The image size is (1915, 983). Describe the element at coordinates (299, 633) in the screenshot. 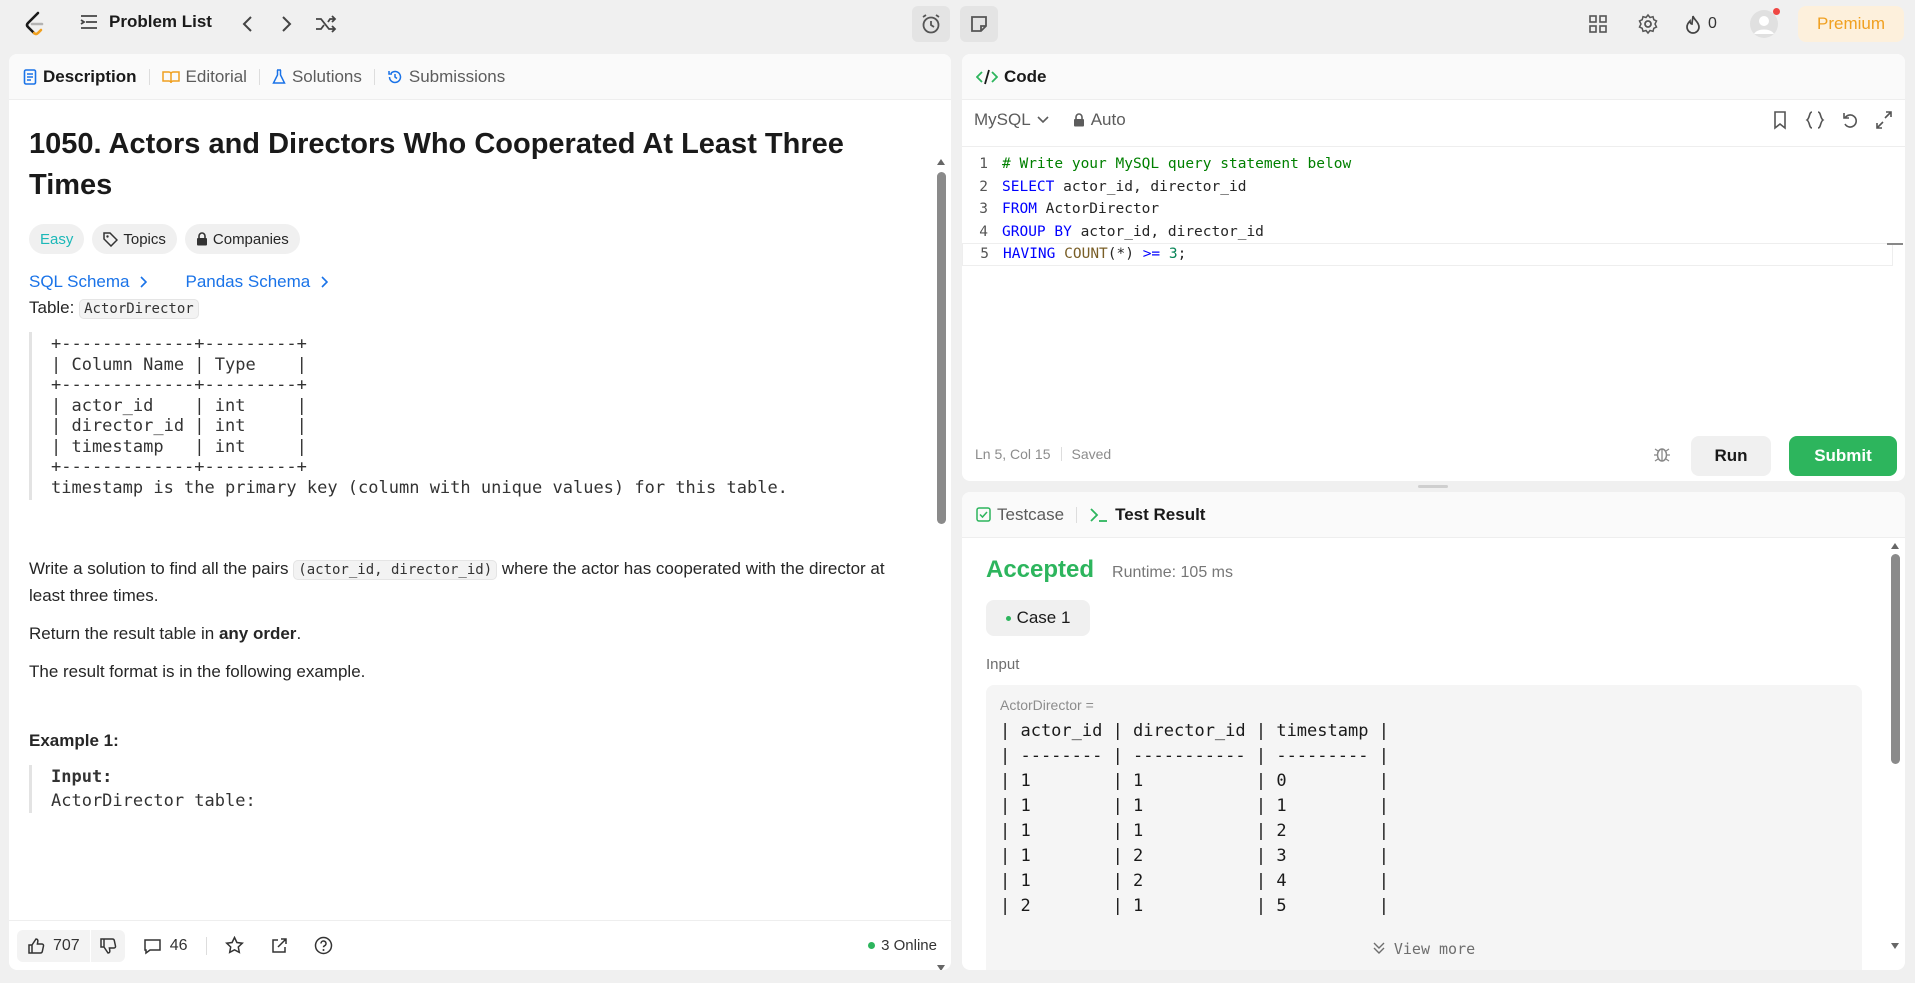

I see `para2-text-b: .` at that location.